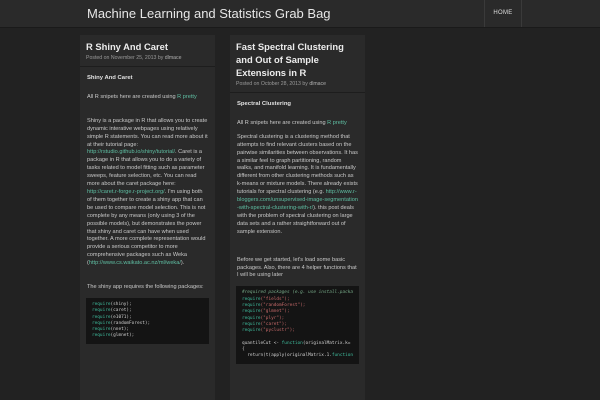 The image size is (600, 400). Describe the element at coordinates (503, 13) in the screenshot. I see `nav-home-link: HOME` at that location.